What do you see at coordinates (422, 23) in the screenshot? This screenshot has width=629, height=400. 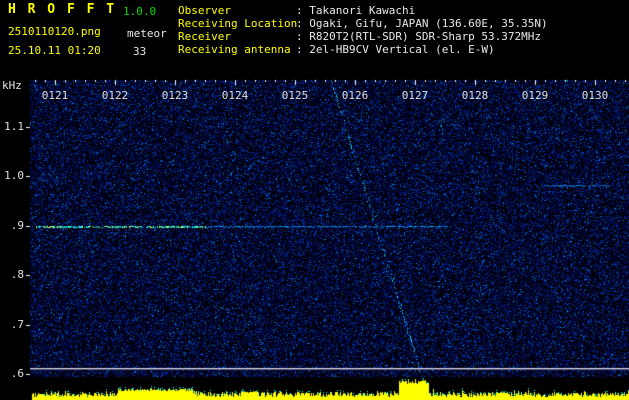 I see `info-value: : Ogaki, Gifu, JAPAN (136.60E, 35.35N)` at bounding box center [422, 23].